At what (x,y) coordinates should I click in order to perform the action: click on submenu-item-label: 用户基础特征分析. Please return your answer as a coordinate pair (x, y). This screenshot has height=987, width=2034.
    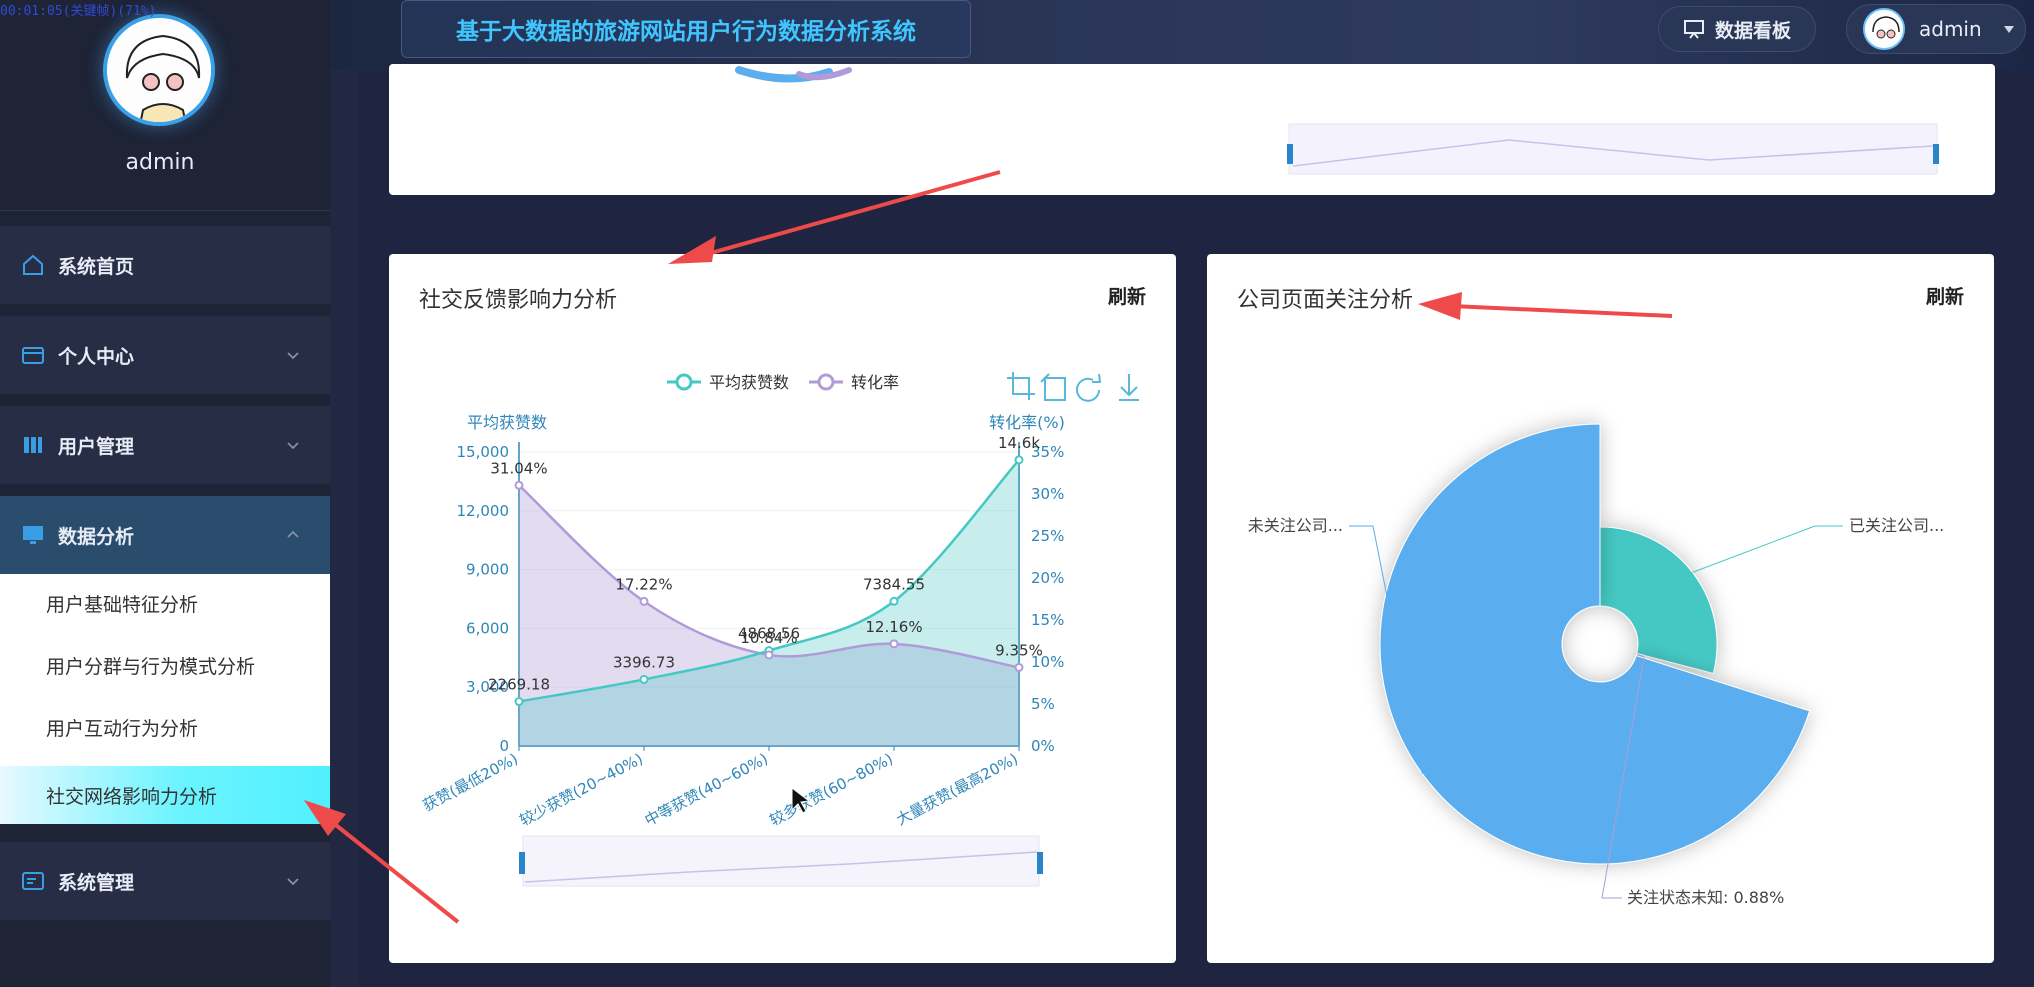
    Looking at the image, I should click on (122, 604).